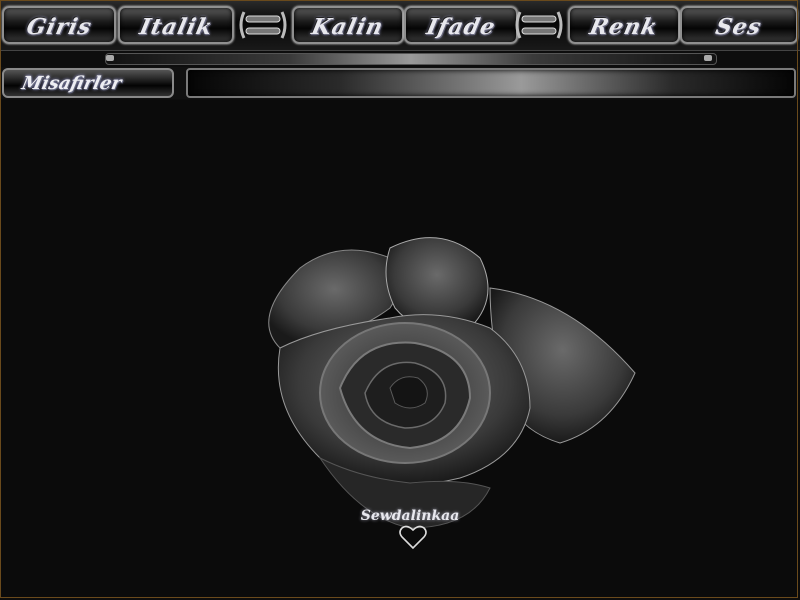 The image size is (800, 600). I want to click on kalin-button: Kalin, so click(348, 25).